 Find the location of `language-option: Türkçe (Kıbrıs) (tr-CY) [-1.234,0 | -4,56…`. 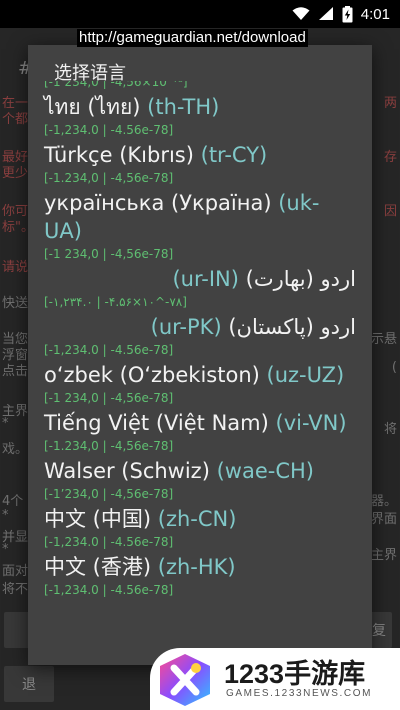

language-option: Türkçe (Kıbrıs) (tr-CY) [-1.234,0 | -4,56… is located at coordinates (200, 164).